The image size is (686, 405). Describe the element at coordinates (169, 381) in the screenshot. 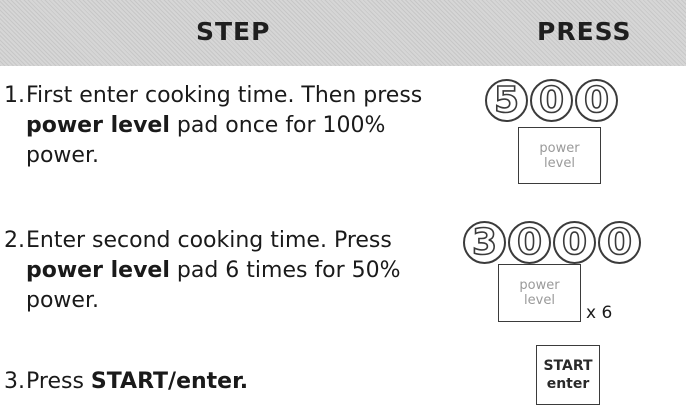

I see `bold-key-name: START/enter.` at that location.